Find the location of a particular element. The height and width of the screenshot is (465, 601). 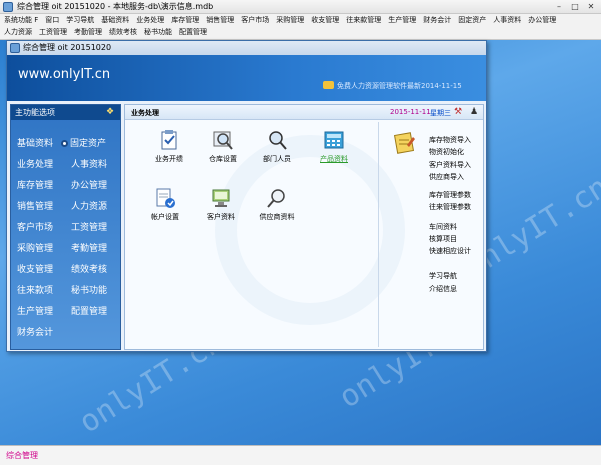

menu-system: 系统功能 F is located at coordinates (21, 20).